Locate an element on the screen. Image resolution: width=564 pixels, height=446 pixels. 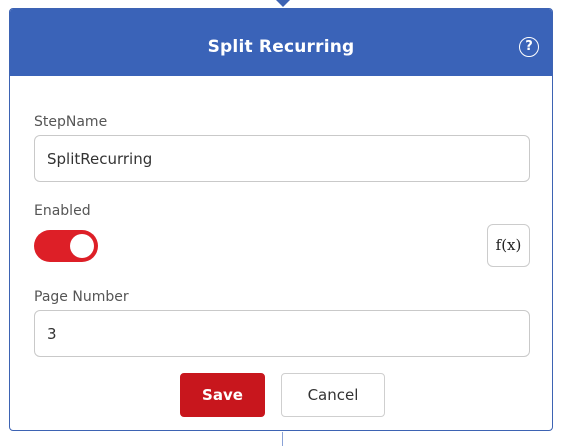
page-number-label: Page Number is located at coordinates (81, 297).